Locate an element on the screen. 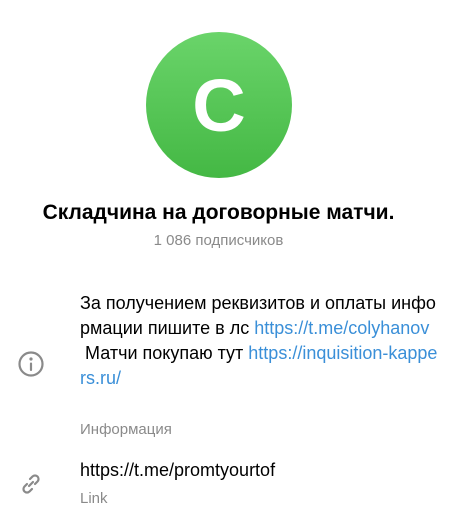  channel-link: https://t.me/promtyourtof is located at coordinates (177, 470).